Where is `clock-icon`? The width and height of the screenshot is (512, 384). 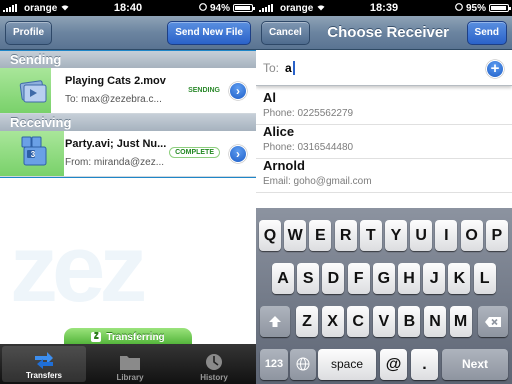
clock-icon is located at coordinates (214, 362).